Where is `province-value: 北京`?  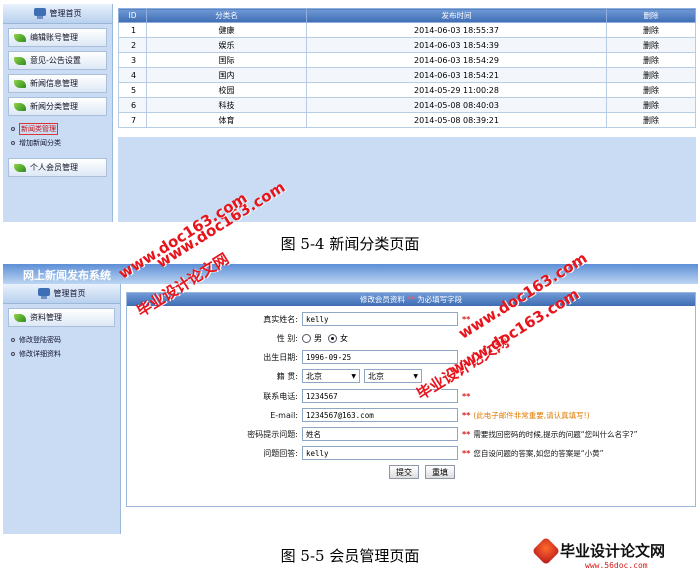 province-value: 北京 is located at coordinates (314, 376).